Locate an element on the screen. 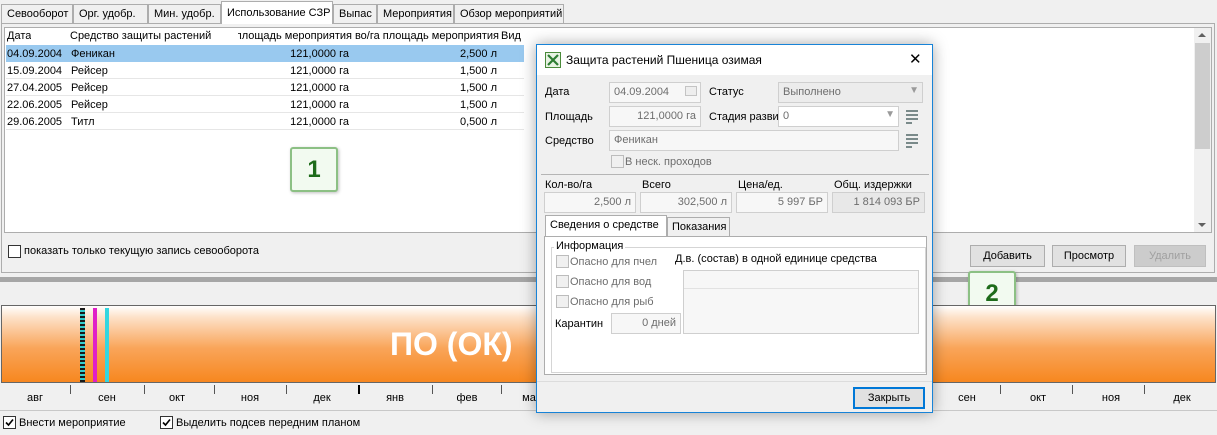 The width and height of the screenshot is (1217, 435). water-checkbox is located at coordinates (562, 281).